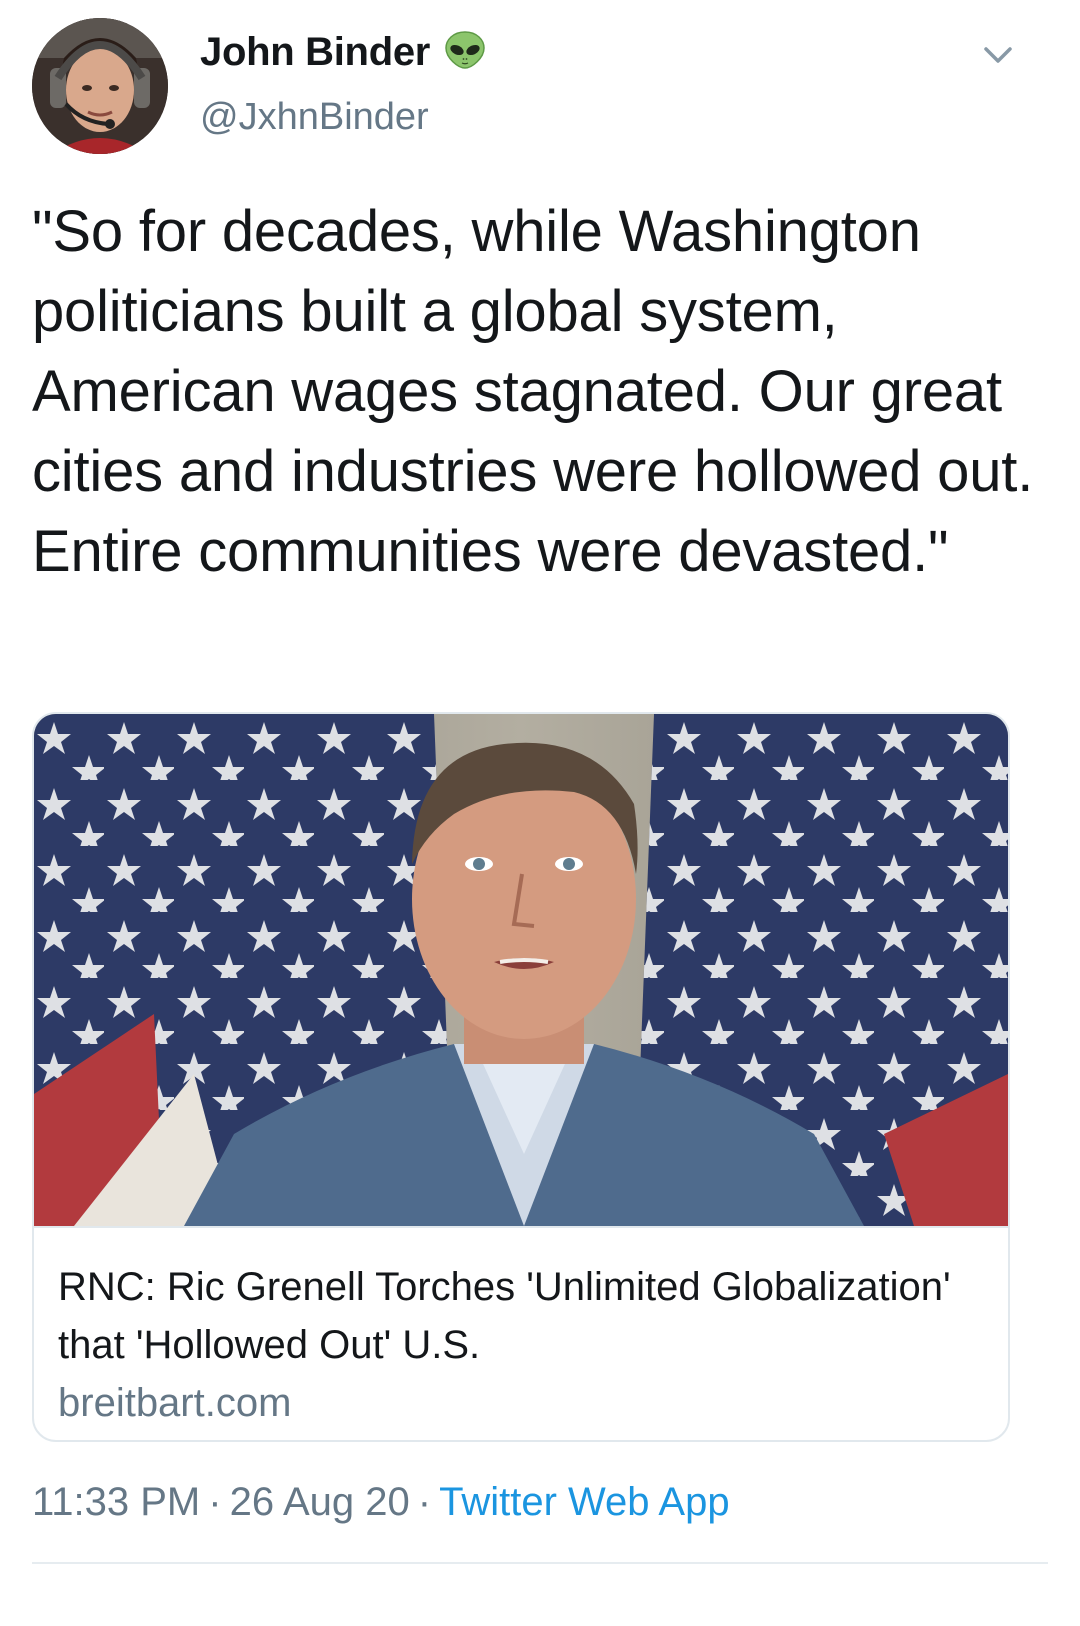 This screenshot has width=1080, height=1626. Describe the element at coordinates (465, 52) in the screenshot. I see `alien-icon` at that location.